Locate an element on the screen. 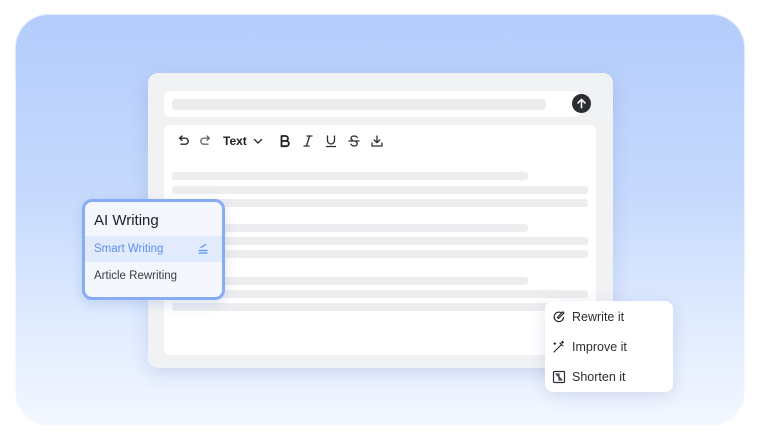  redo-button is located at coordinates (206, 141).